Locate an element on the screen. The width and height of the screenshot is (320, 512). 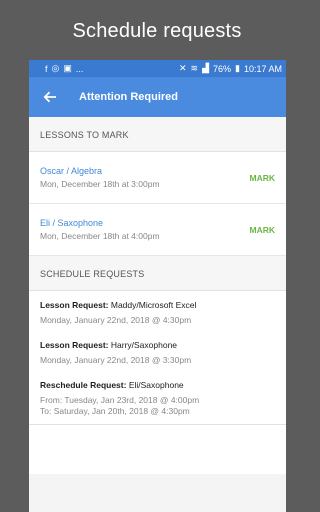
lesson-date: Mon, December 18th at 4:00pm is located at coordinates (100, 236).